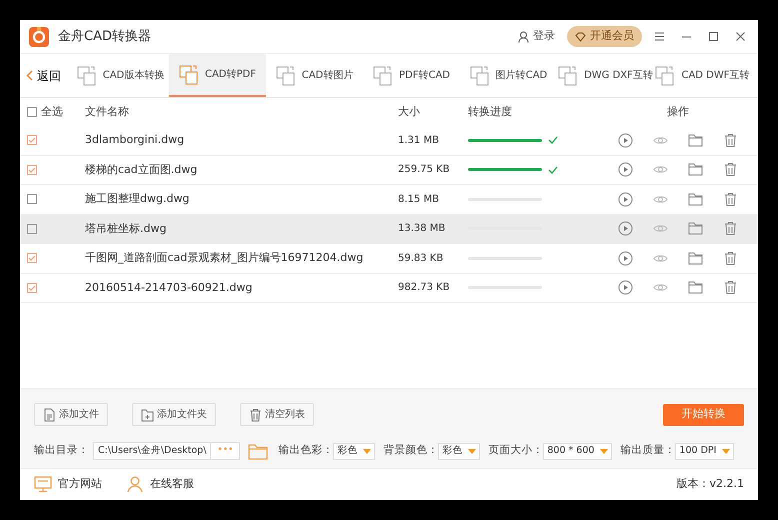 Image resolution: width=778 pixels, height=520 pixels. What do you see at coordinates (39, 37) in the screenshot?
I see `app-logo-icon` at bounding box center [39, 37].